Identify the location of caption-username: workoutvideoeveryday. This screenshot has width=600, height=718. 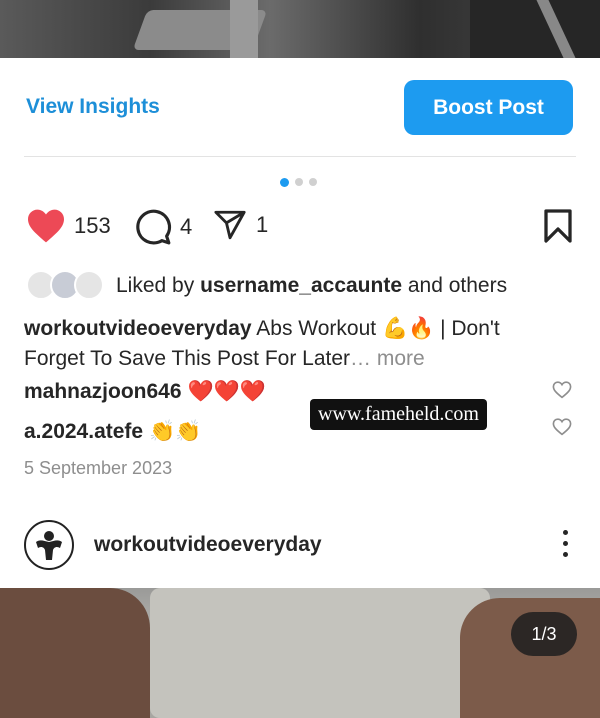
(138, 328).